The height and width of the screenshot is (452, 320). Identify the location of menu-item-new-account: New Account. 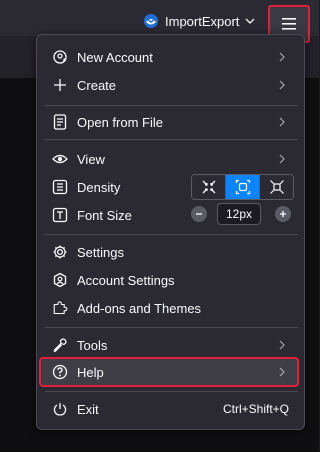
(171, 57).